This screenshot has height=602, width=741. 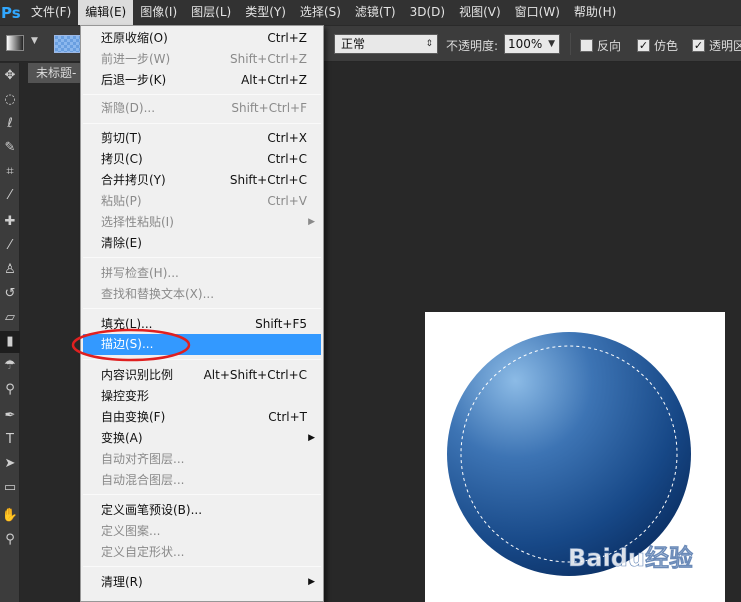 I want to click on reverse-label: 反向, so click(x=609, y=46).